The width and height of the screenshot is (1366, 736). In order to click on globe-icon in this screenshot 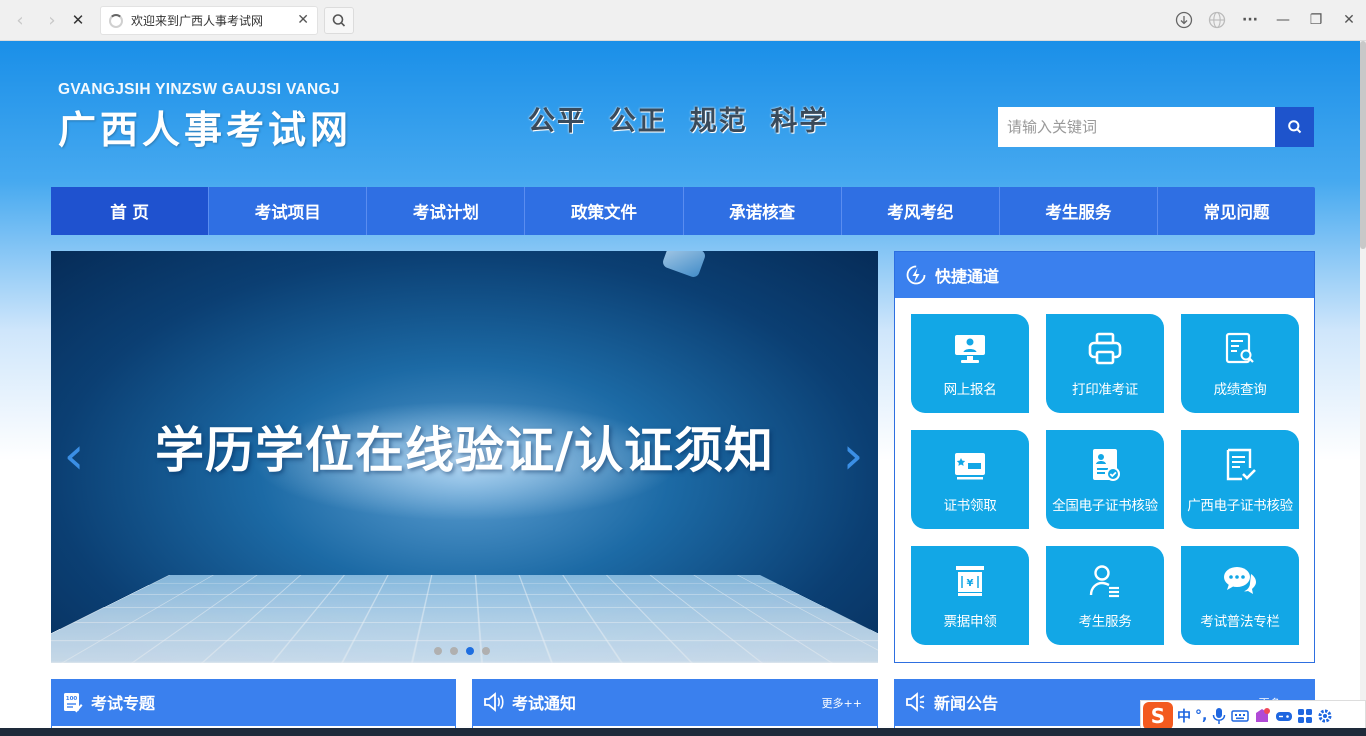, I will do `click(1217, 20)`.